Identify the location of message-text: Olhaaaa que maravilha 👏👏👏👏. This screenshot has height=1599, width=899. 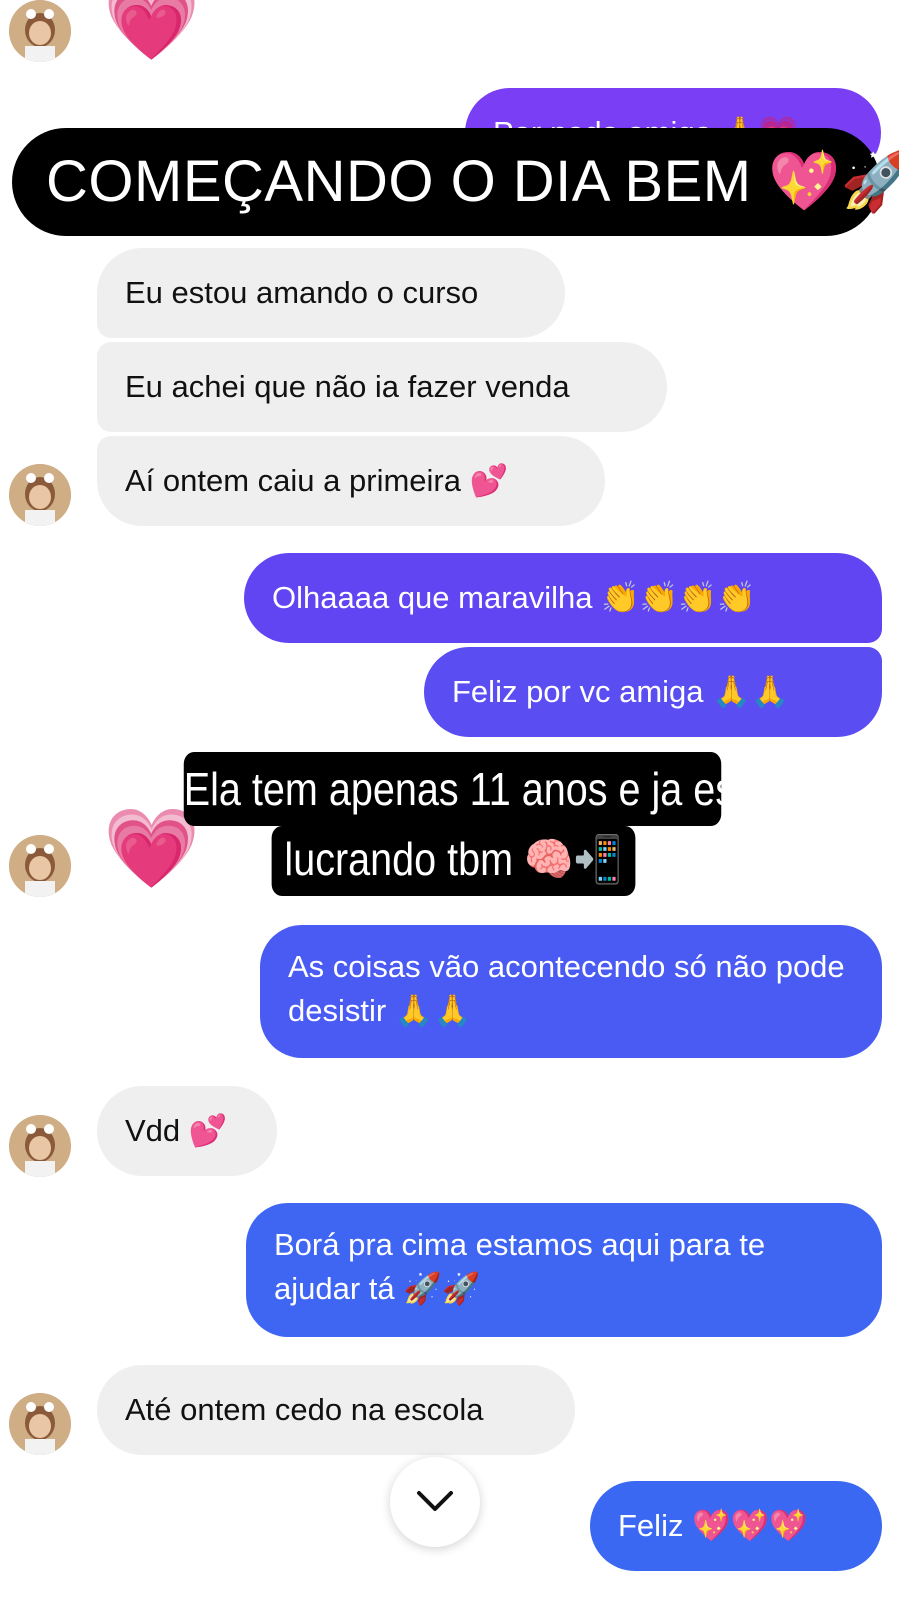
(514, 597).